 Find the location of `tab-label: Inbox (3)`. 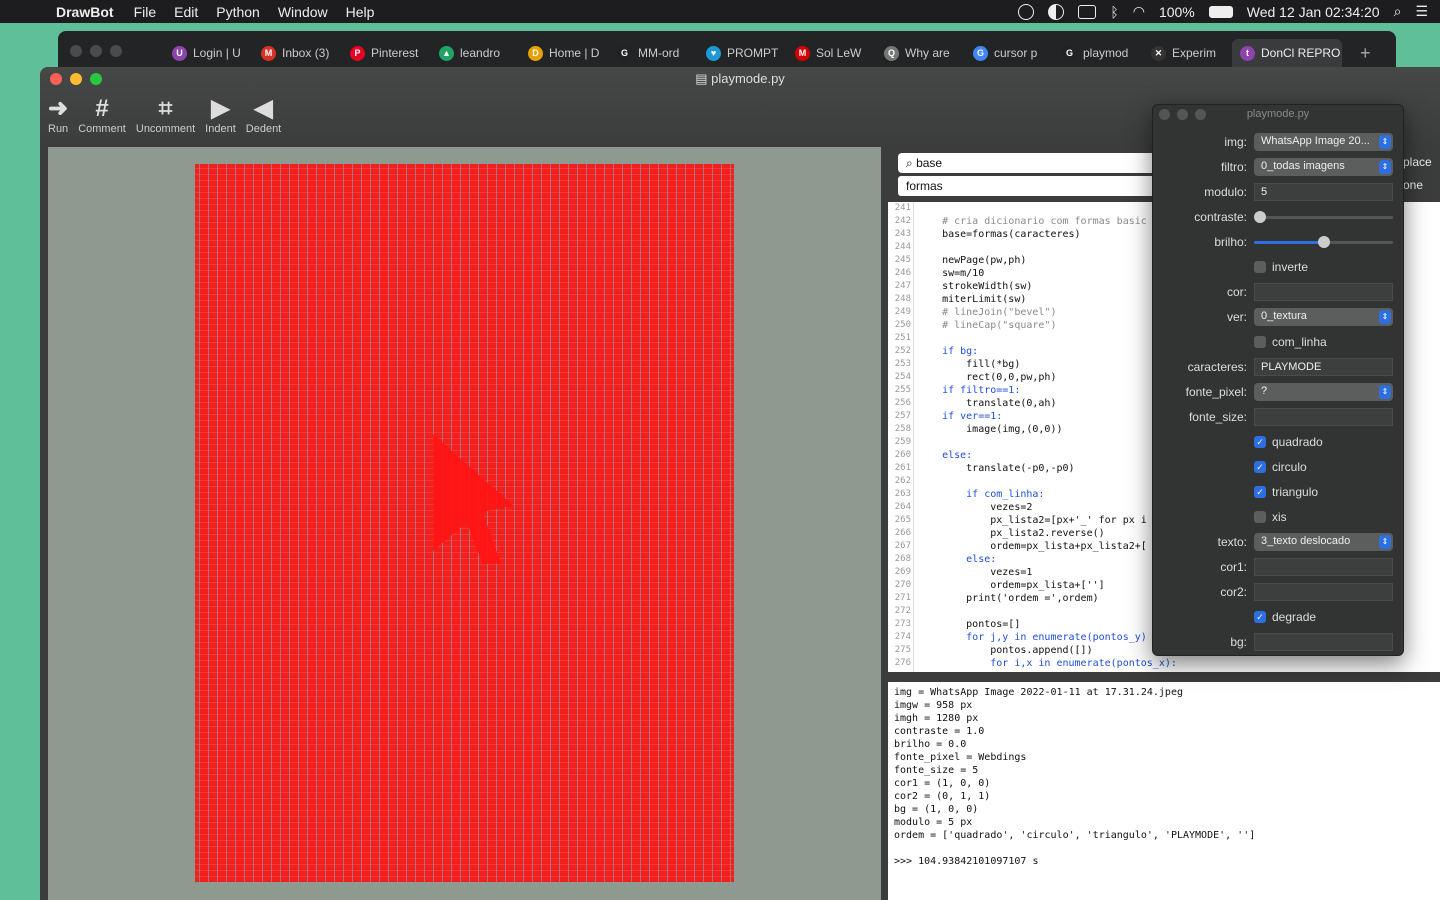

tab-label: Inbox (3) is located at coordinates (306, 53).